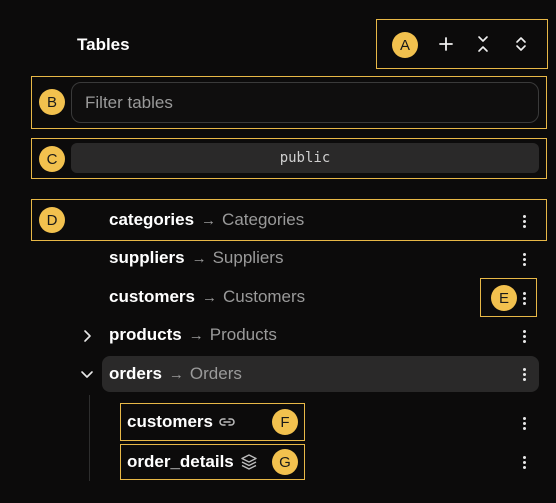 Image resolution: width=556 pixels, height=503 pixels. Describe the element at coordinates (243, 334) in the screenshot. I see `table-alias: Products` at that location.